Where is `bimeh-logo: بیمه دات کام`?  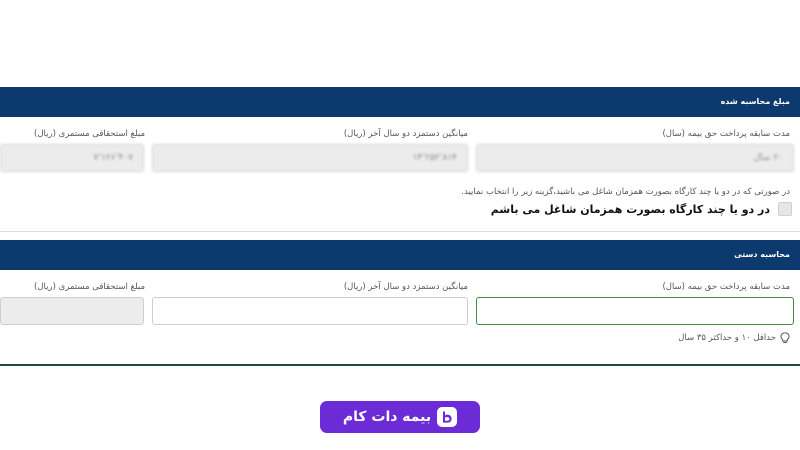
bimeh-logo: بیمه دات کام is located at coordinates (400, 417).